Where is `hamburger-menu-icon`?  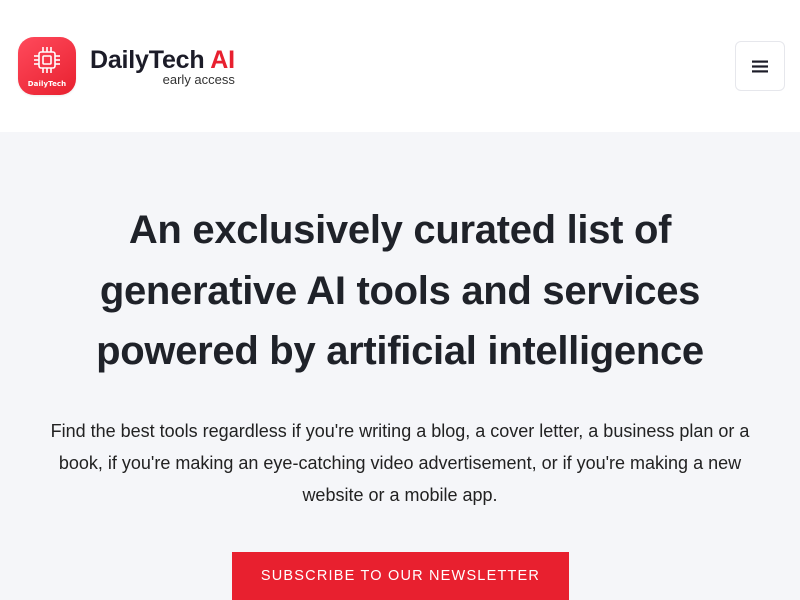
hamburger-menu-icon is located at coordinates (760, 66).